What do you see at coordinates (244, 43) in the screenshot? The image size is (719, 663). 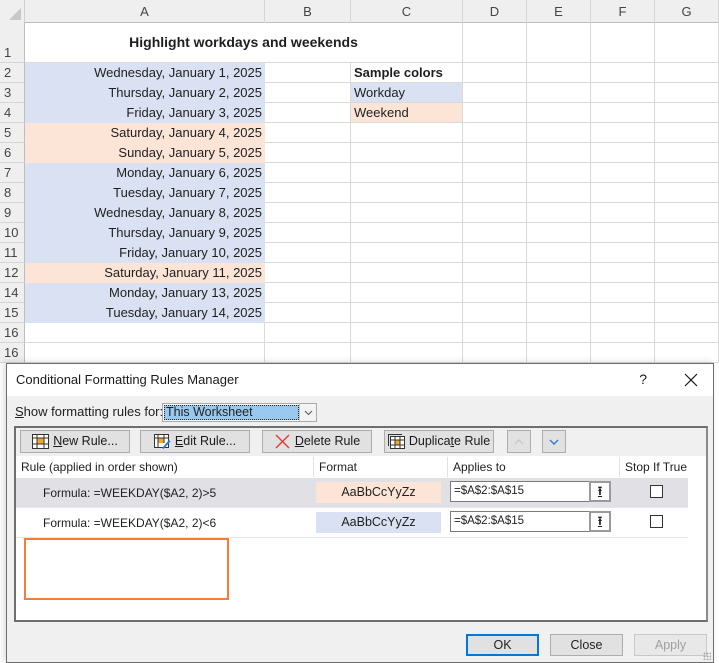 I see `sheet-title: Highlight workdays and weekends` at bounding box center [244, 43].